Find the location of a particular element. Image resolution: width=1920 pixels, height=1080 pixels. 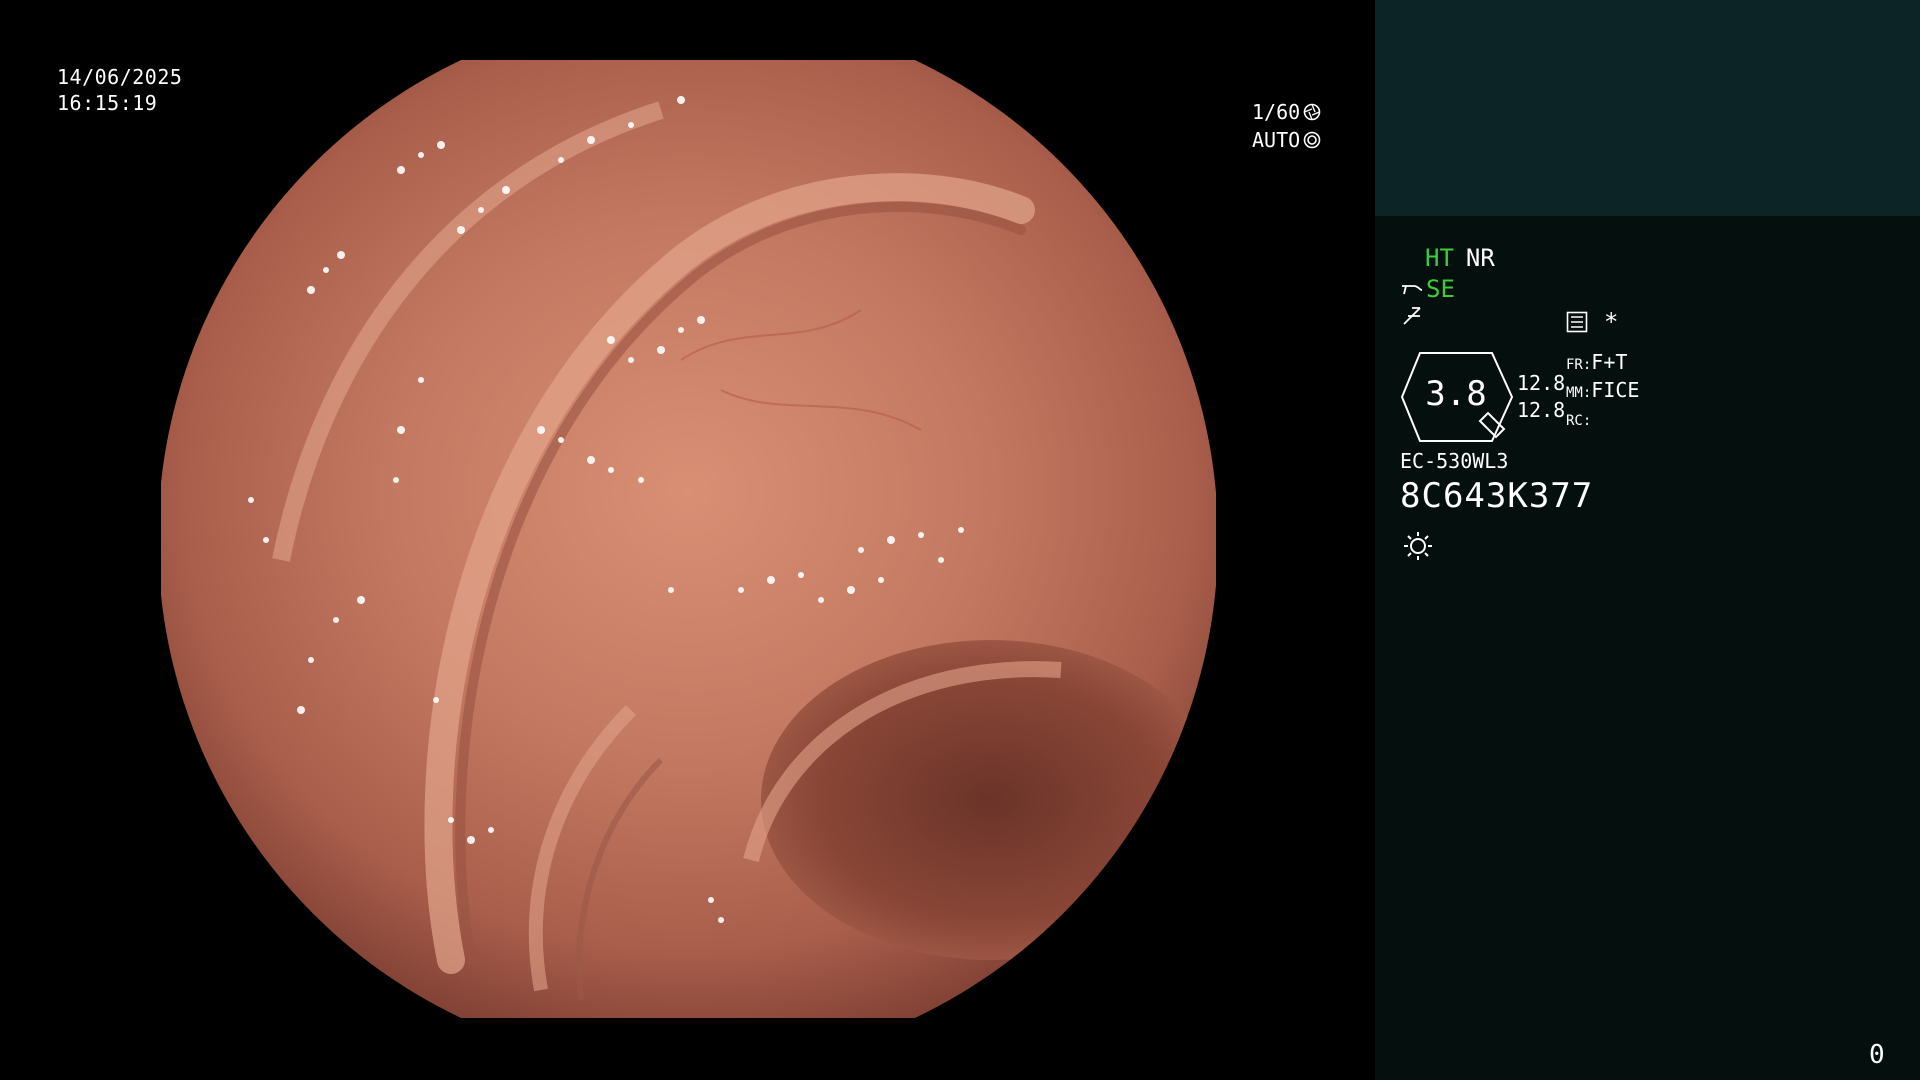

exposure-mode: AUTO is located at coordinates (1276, 140).